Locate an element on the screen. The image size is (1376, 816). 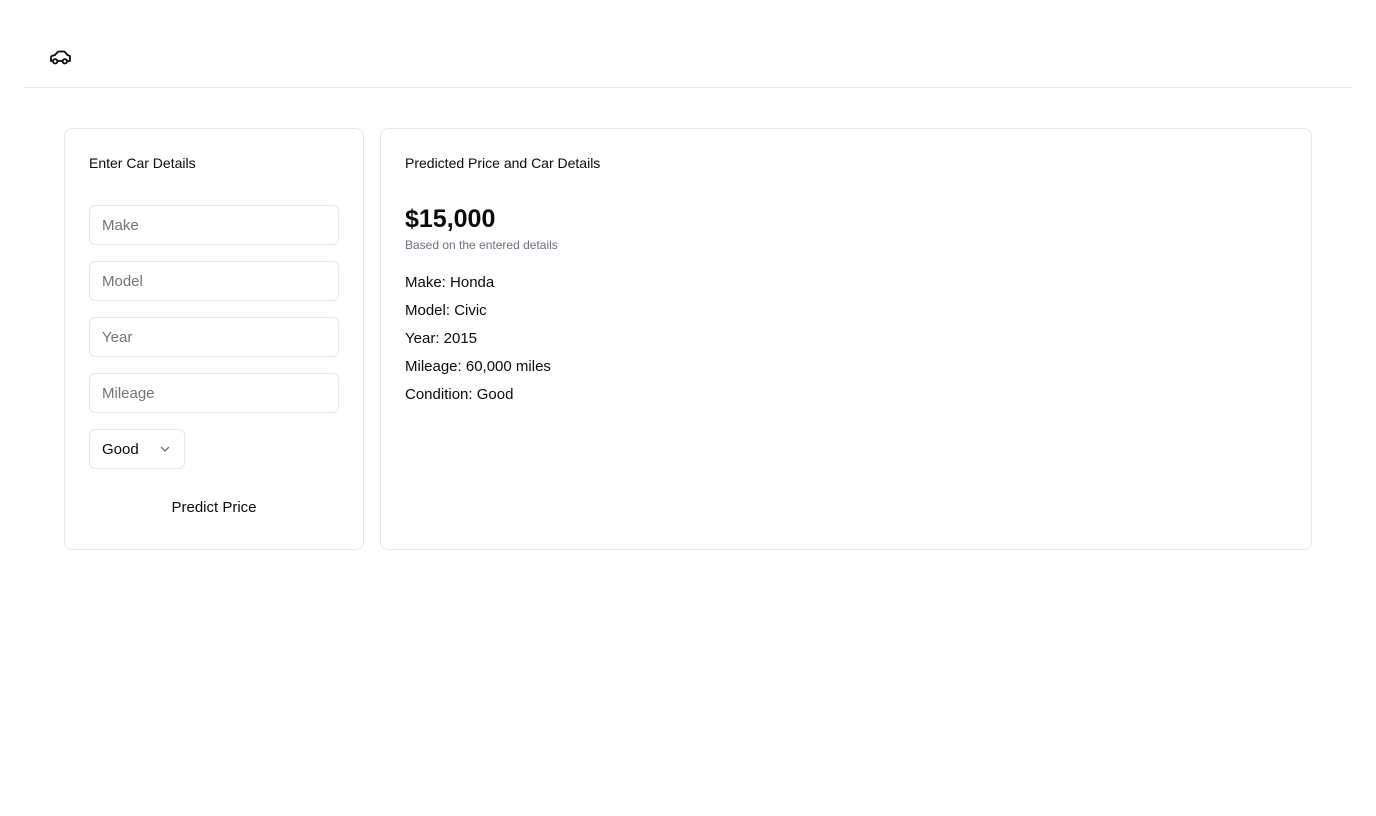
condition-select-value: Good is located at coordinates (120, 449).